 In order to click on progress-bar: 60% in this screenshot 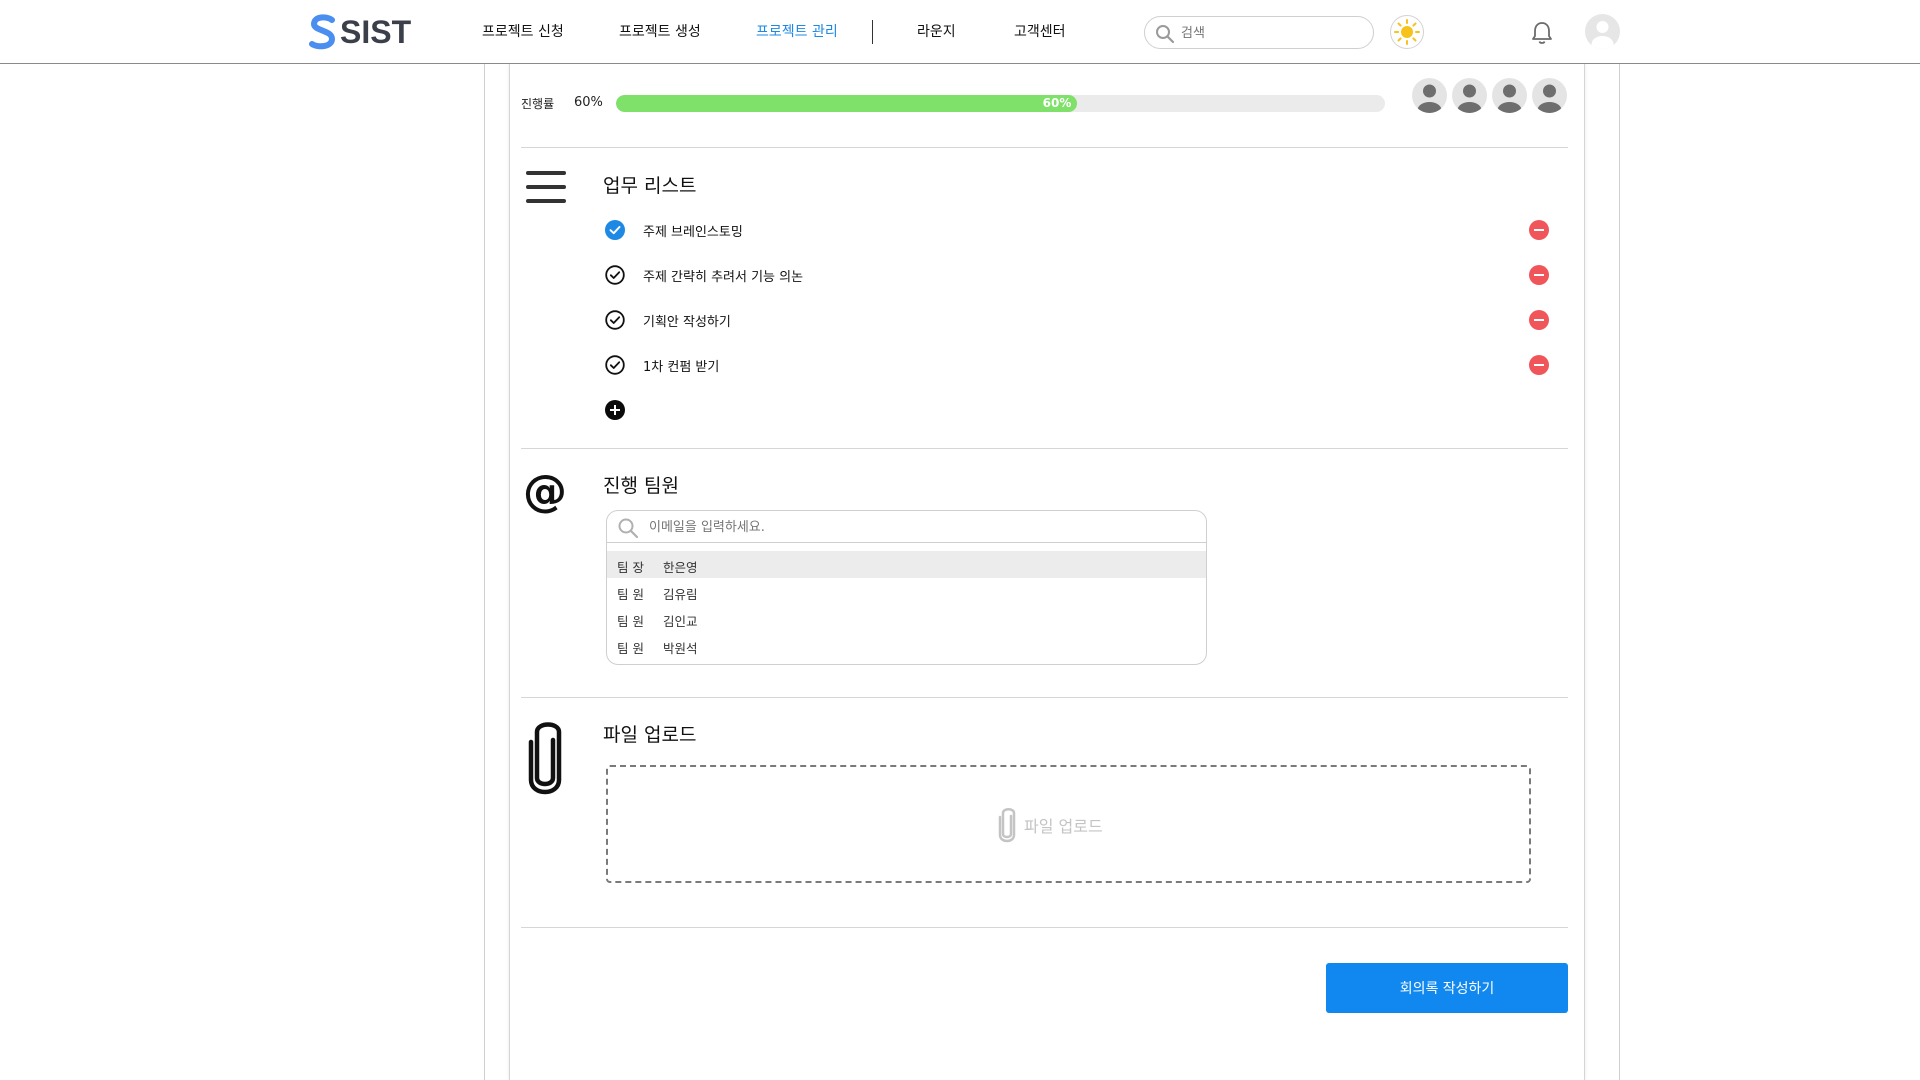, I will do `click(1000, 103)`.